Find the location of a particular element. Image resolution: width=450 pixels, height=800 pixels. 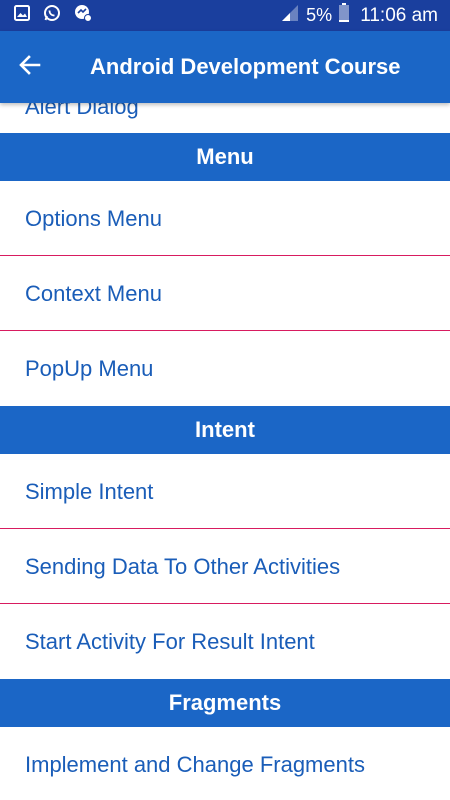

image-icon is located at coordinates (22, 15).